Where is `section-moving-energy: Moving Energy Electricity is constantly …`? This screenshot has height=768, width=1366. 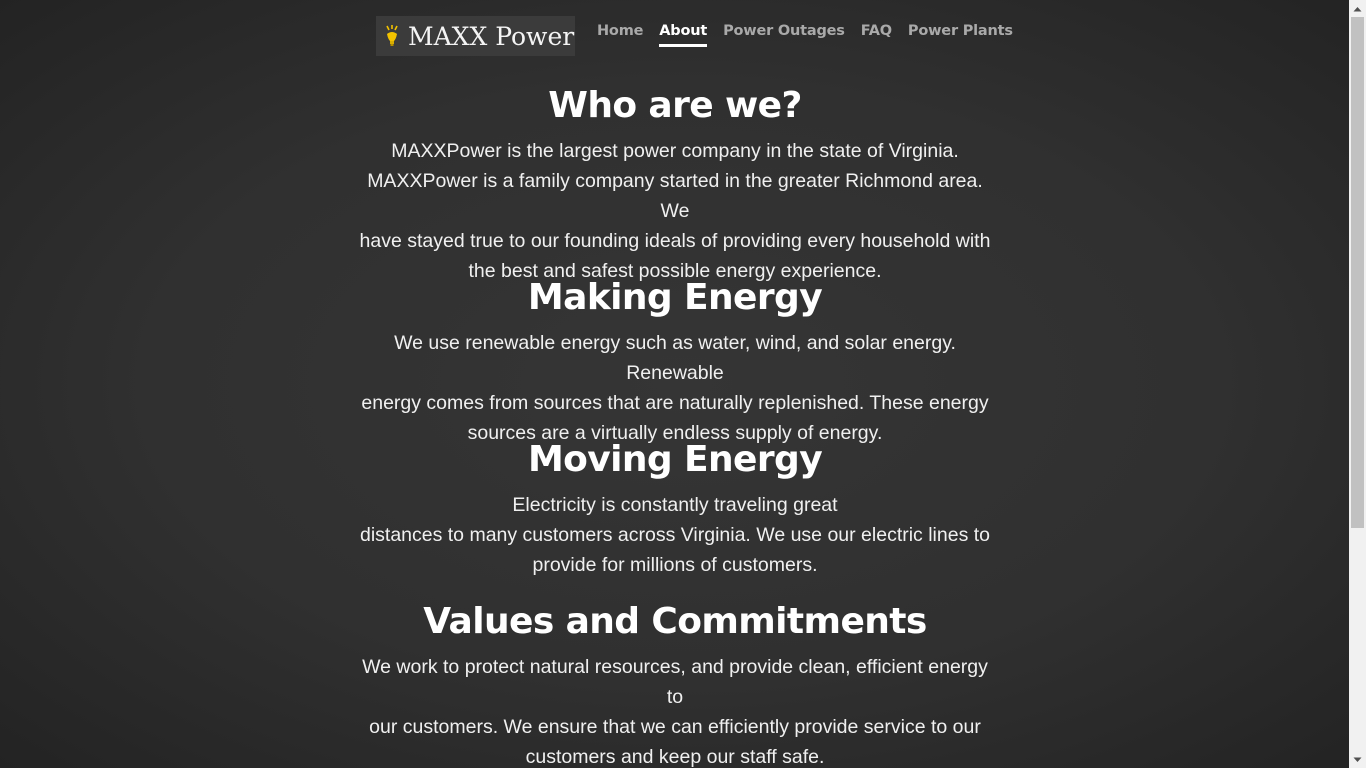 section-moving-energy: Moving Energy Electricity is constantly … is located at coordinates (675, 507).